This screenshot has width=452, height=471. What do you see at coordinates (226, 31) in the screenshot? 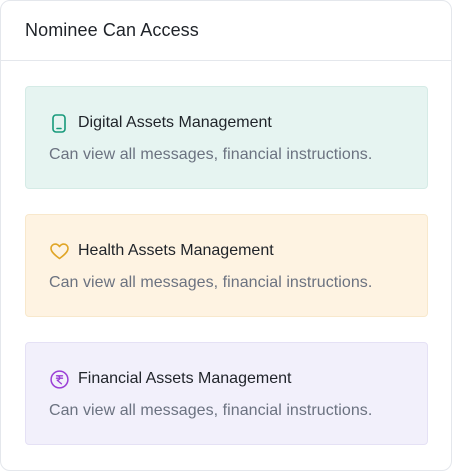
I see `panel-header: Nominee Can Access` at bounding box center [226, 31].